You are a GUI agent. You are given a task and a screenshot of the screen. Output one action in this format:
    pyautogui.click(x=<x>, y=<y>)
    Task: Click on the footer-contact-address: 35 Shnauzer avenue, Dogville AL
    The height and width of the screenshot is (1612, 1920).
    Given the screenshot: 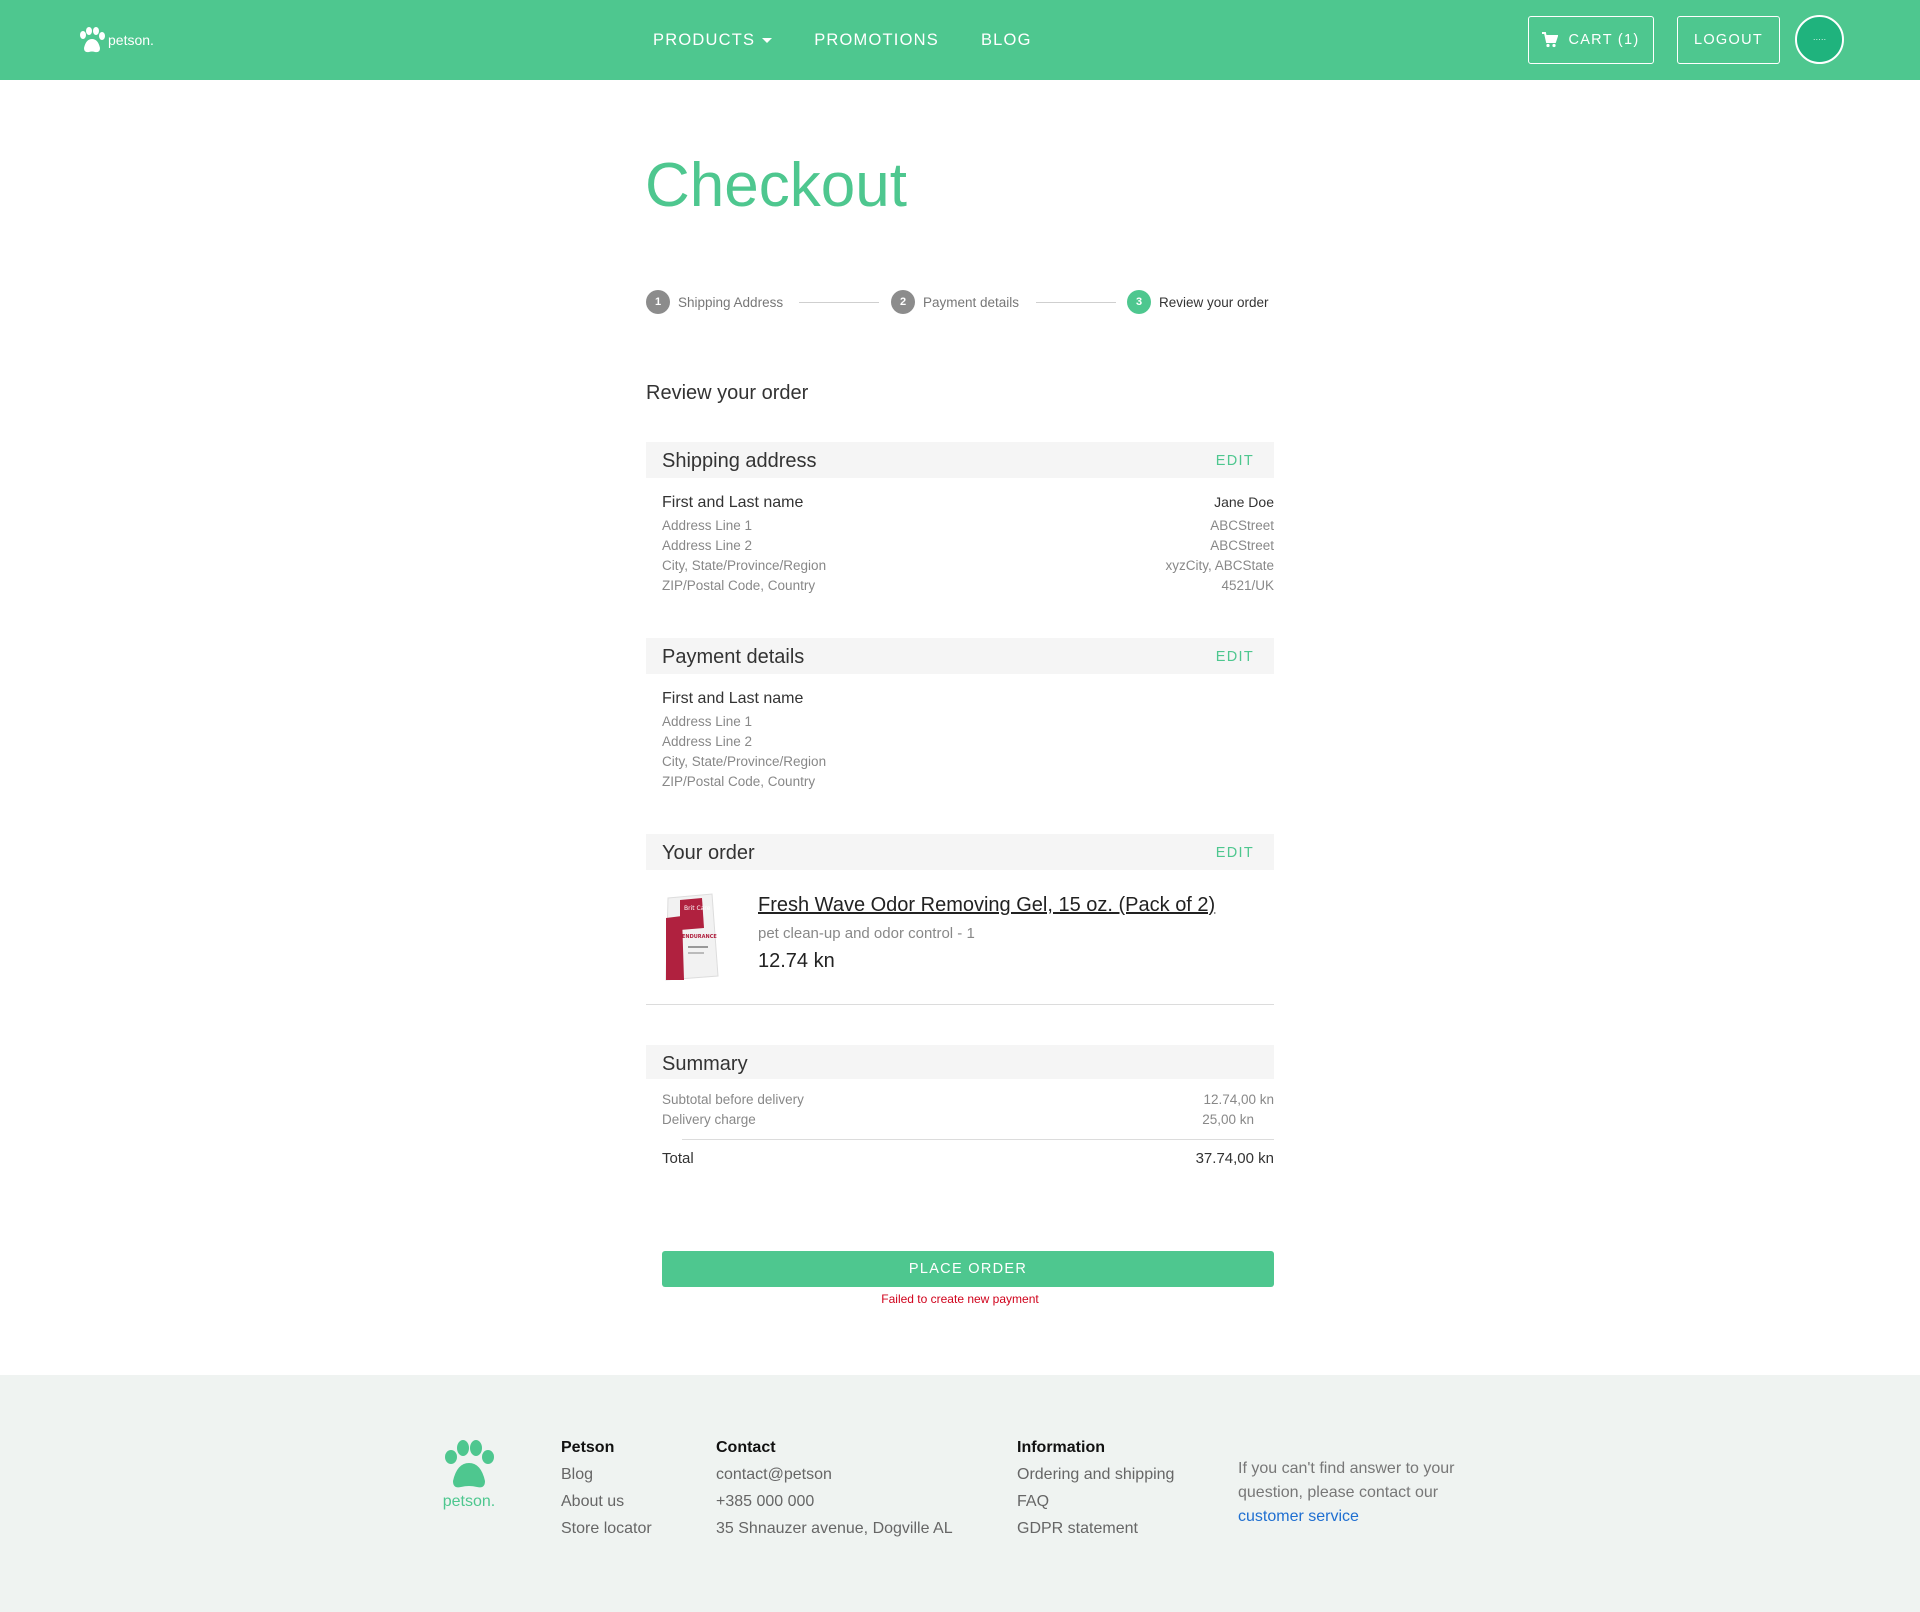 What is the action you would take?
    pyautogui.click(x=834, y=1528)
    